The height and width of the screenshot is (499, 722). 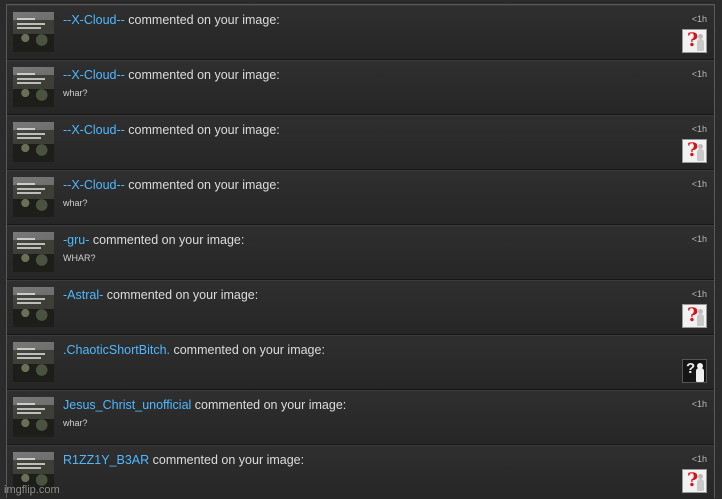 I want to click on notification-headline: -gru- commented on your image:, so click(x=153, y=240).